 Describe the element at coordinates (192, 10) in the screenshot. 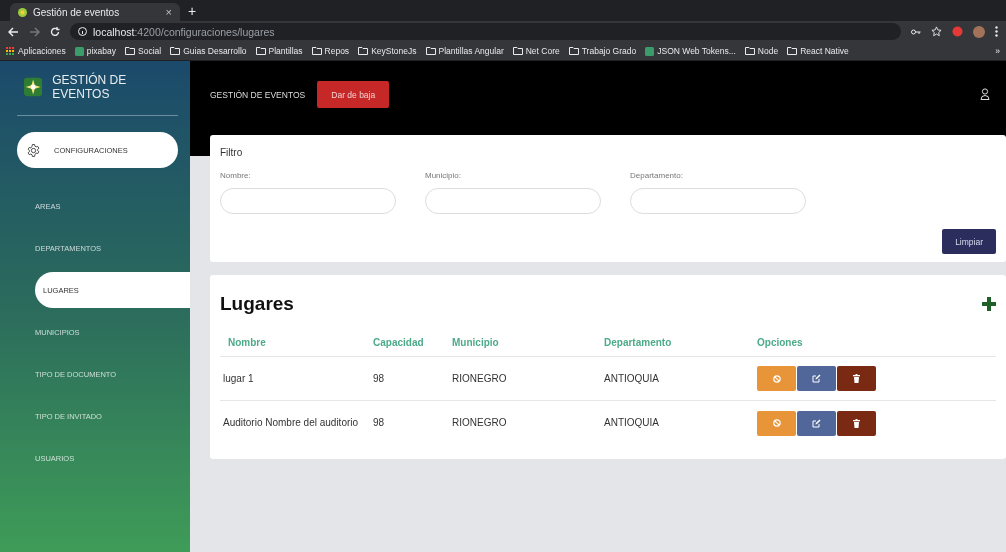

I see `new-tab-button: +` at that location.